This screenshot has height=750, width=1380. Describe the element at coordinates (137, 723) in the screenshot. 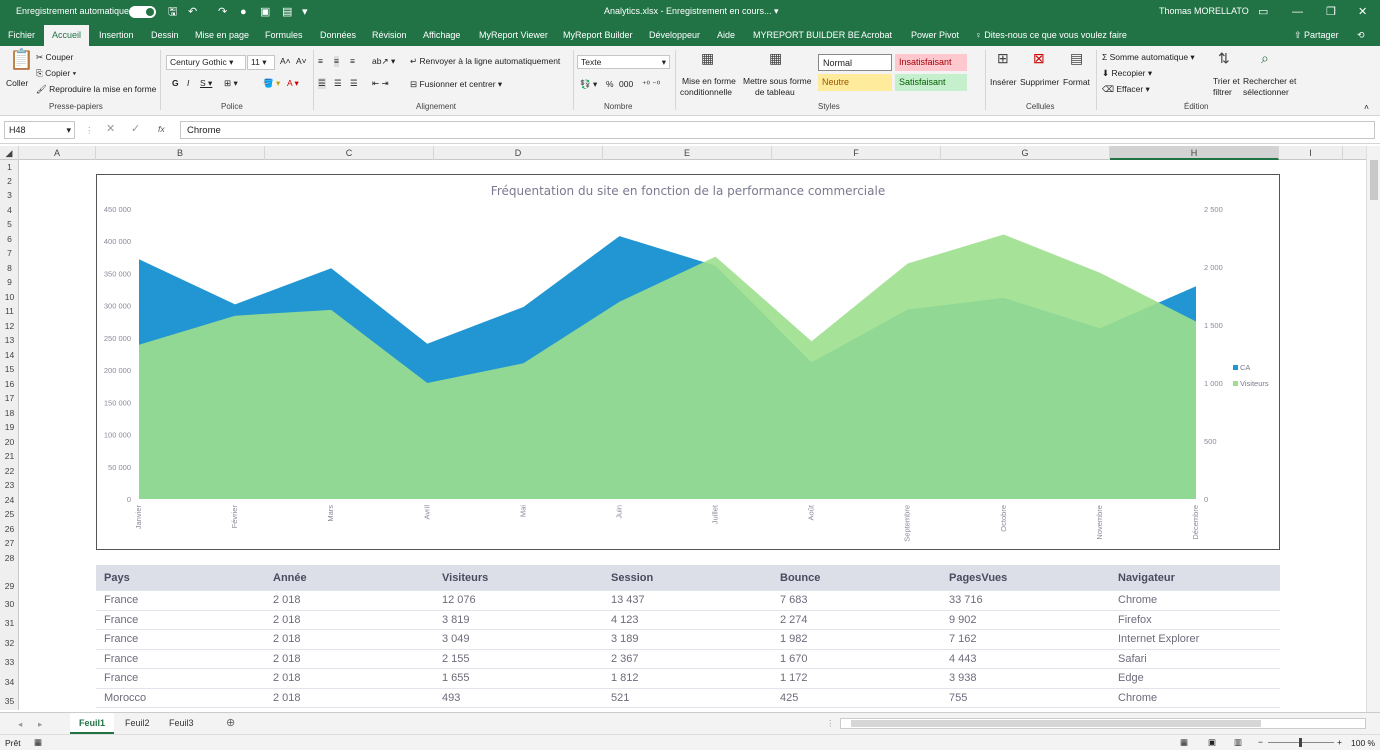

I see `sheet-tab-feuil2: Feuil2` at that location.